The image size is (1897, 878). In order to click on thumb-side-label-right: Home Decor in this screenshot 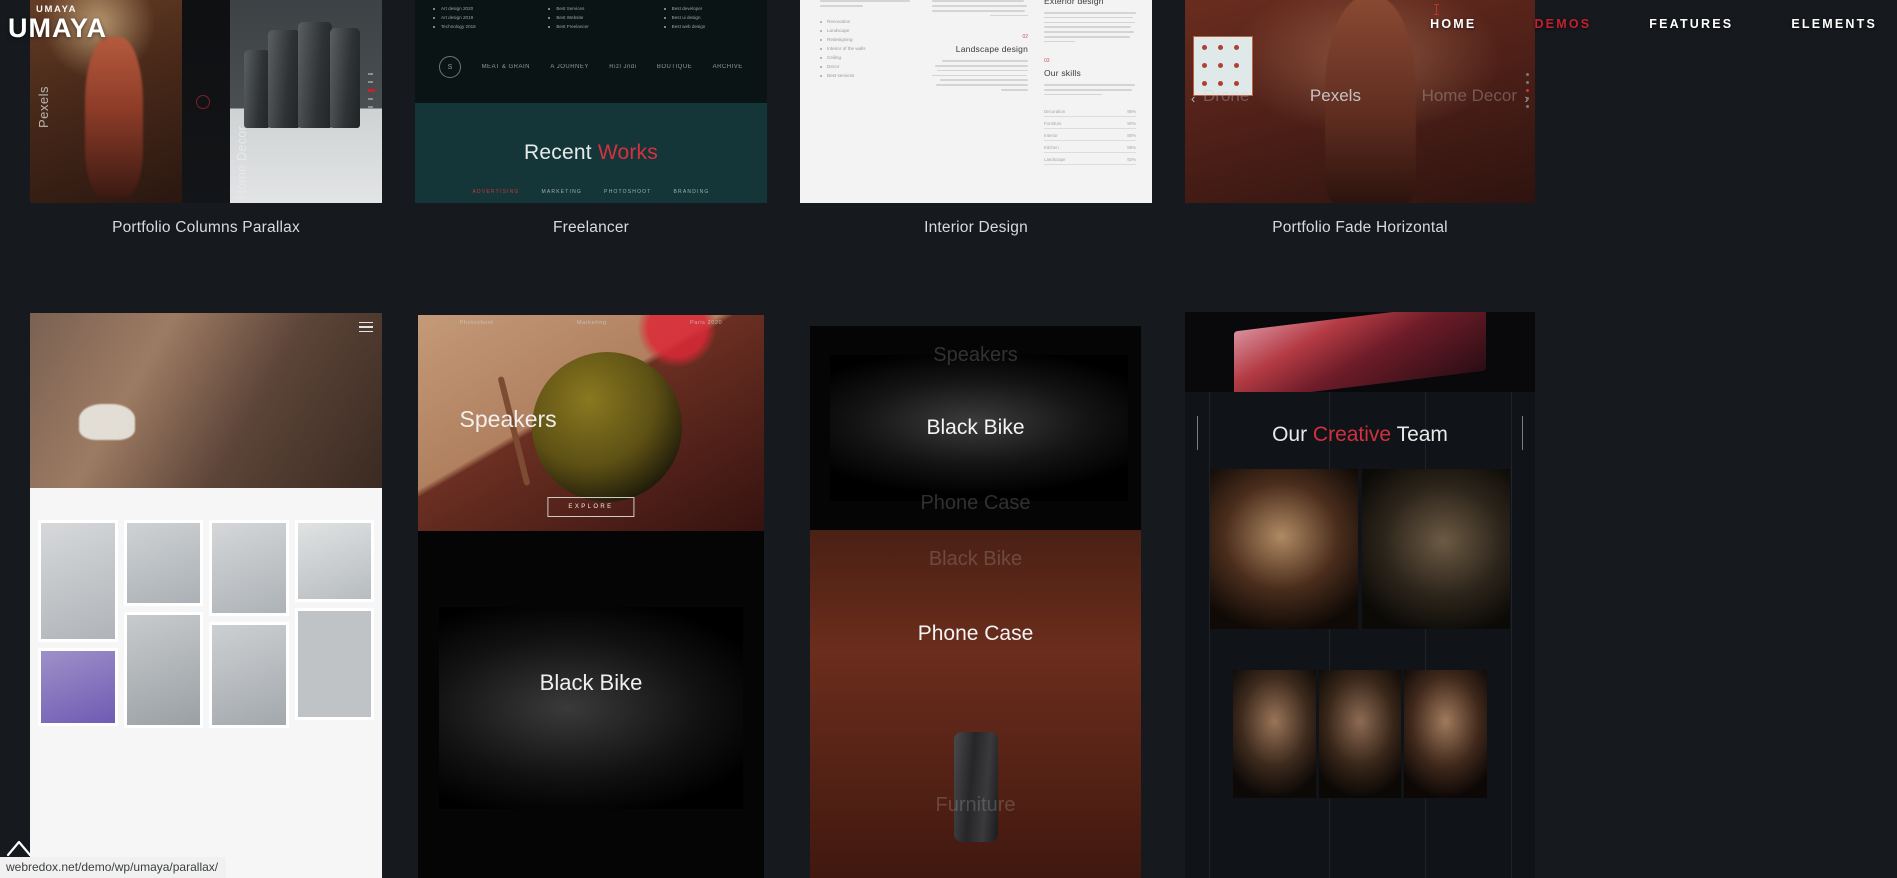, I will do `click(242, 162)`.